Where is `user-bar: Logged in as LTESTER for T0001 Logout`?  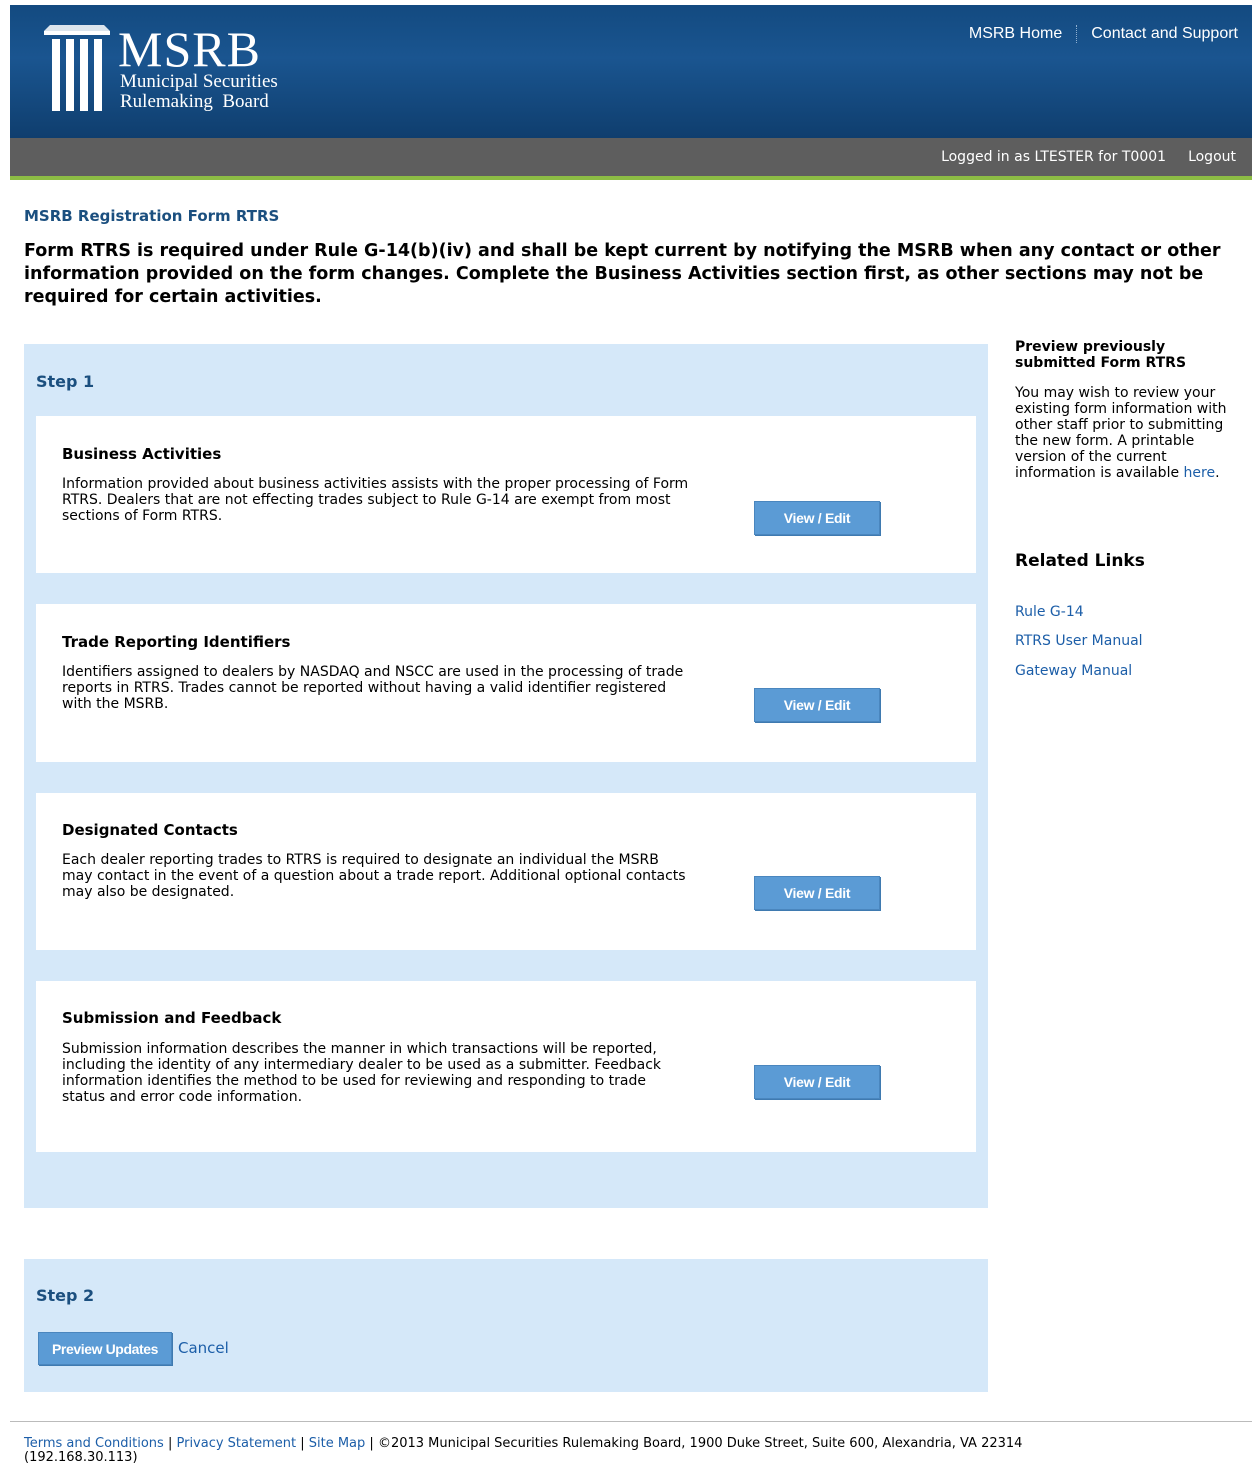
user-bar: Logged in as LTESTER for T0001 Logout is located at coordinates (631, 159).